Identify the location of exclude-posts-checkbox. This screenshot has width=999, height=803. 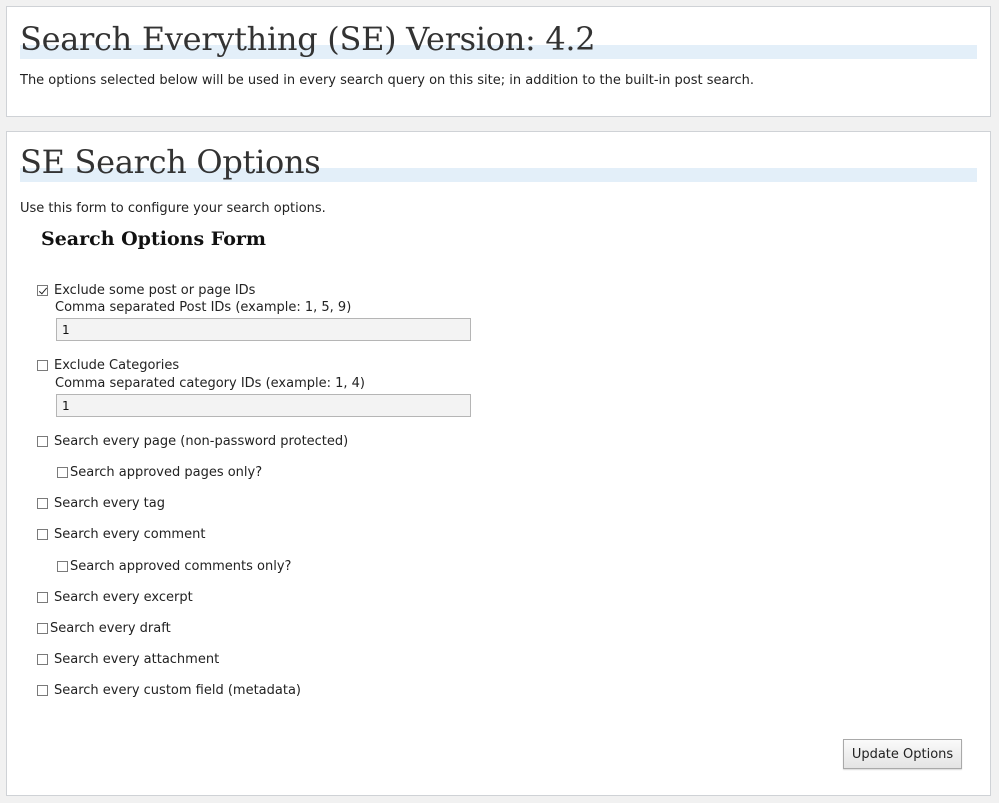
(42, 290).